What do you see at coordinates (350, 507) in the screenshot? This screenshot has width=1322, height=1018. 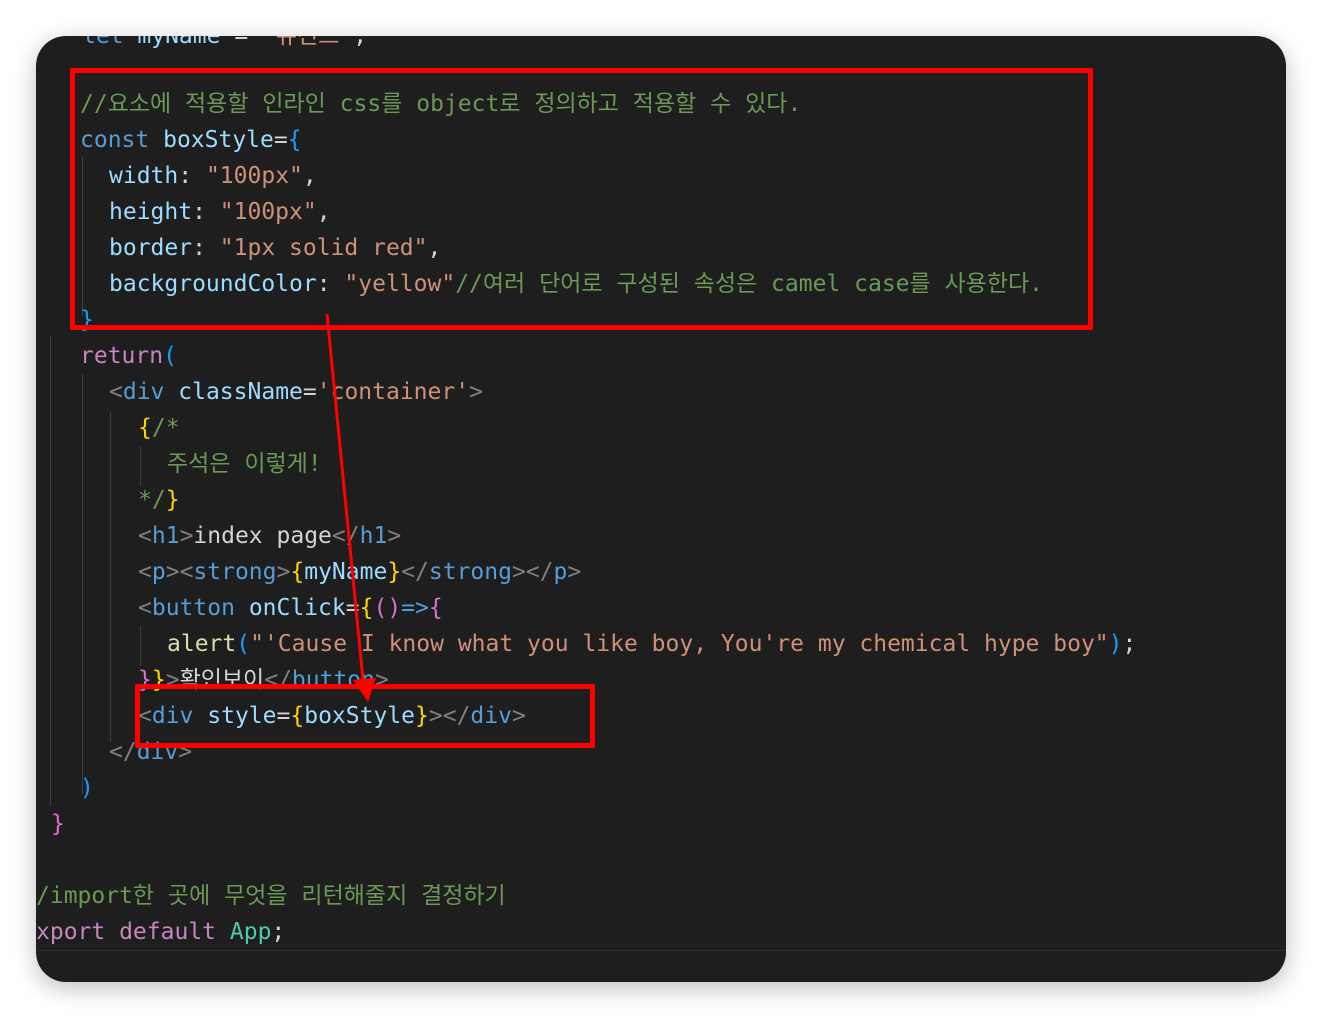 I see `annotation-arrow` at bounding box center [350, 507].